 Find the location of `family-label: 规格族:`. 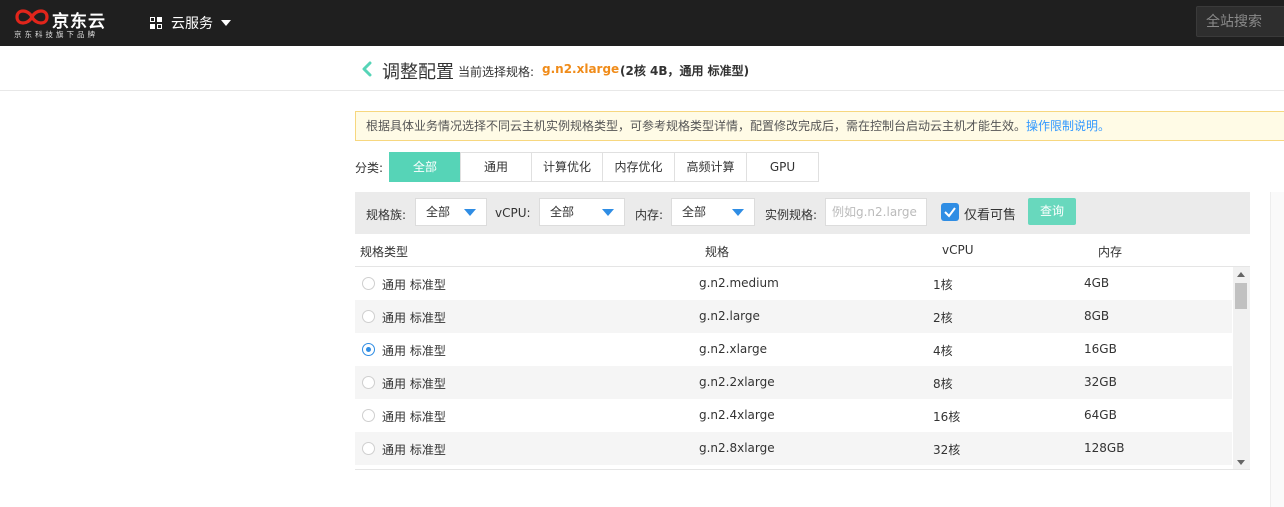

family-label: 规格族: is located at coordinates (386, 215).